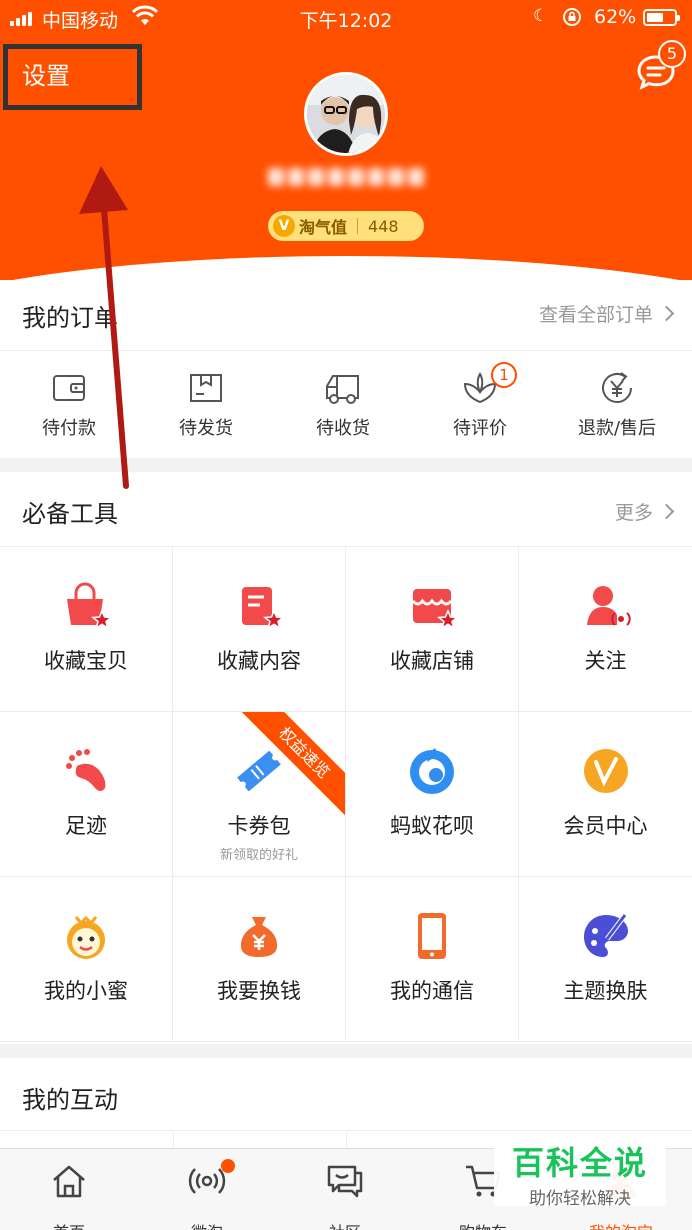 Image resolution: width=692 pixels, height=1230 pixels. I want to click on review-count-badge: 1, so click(504, 375).